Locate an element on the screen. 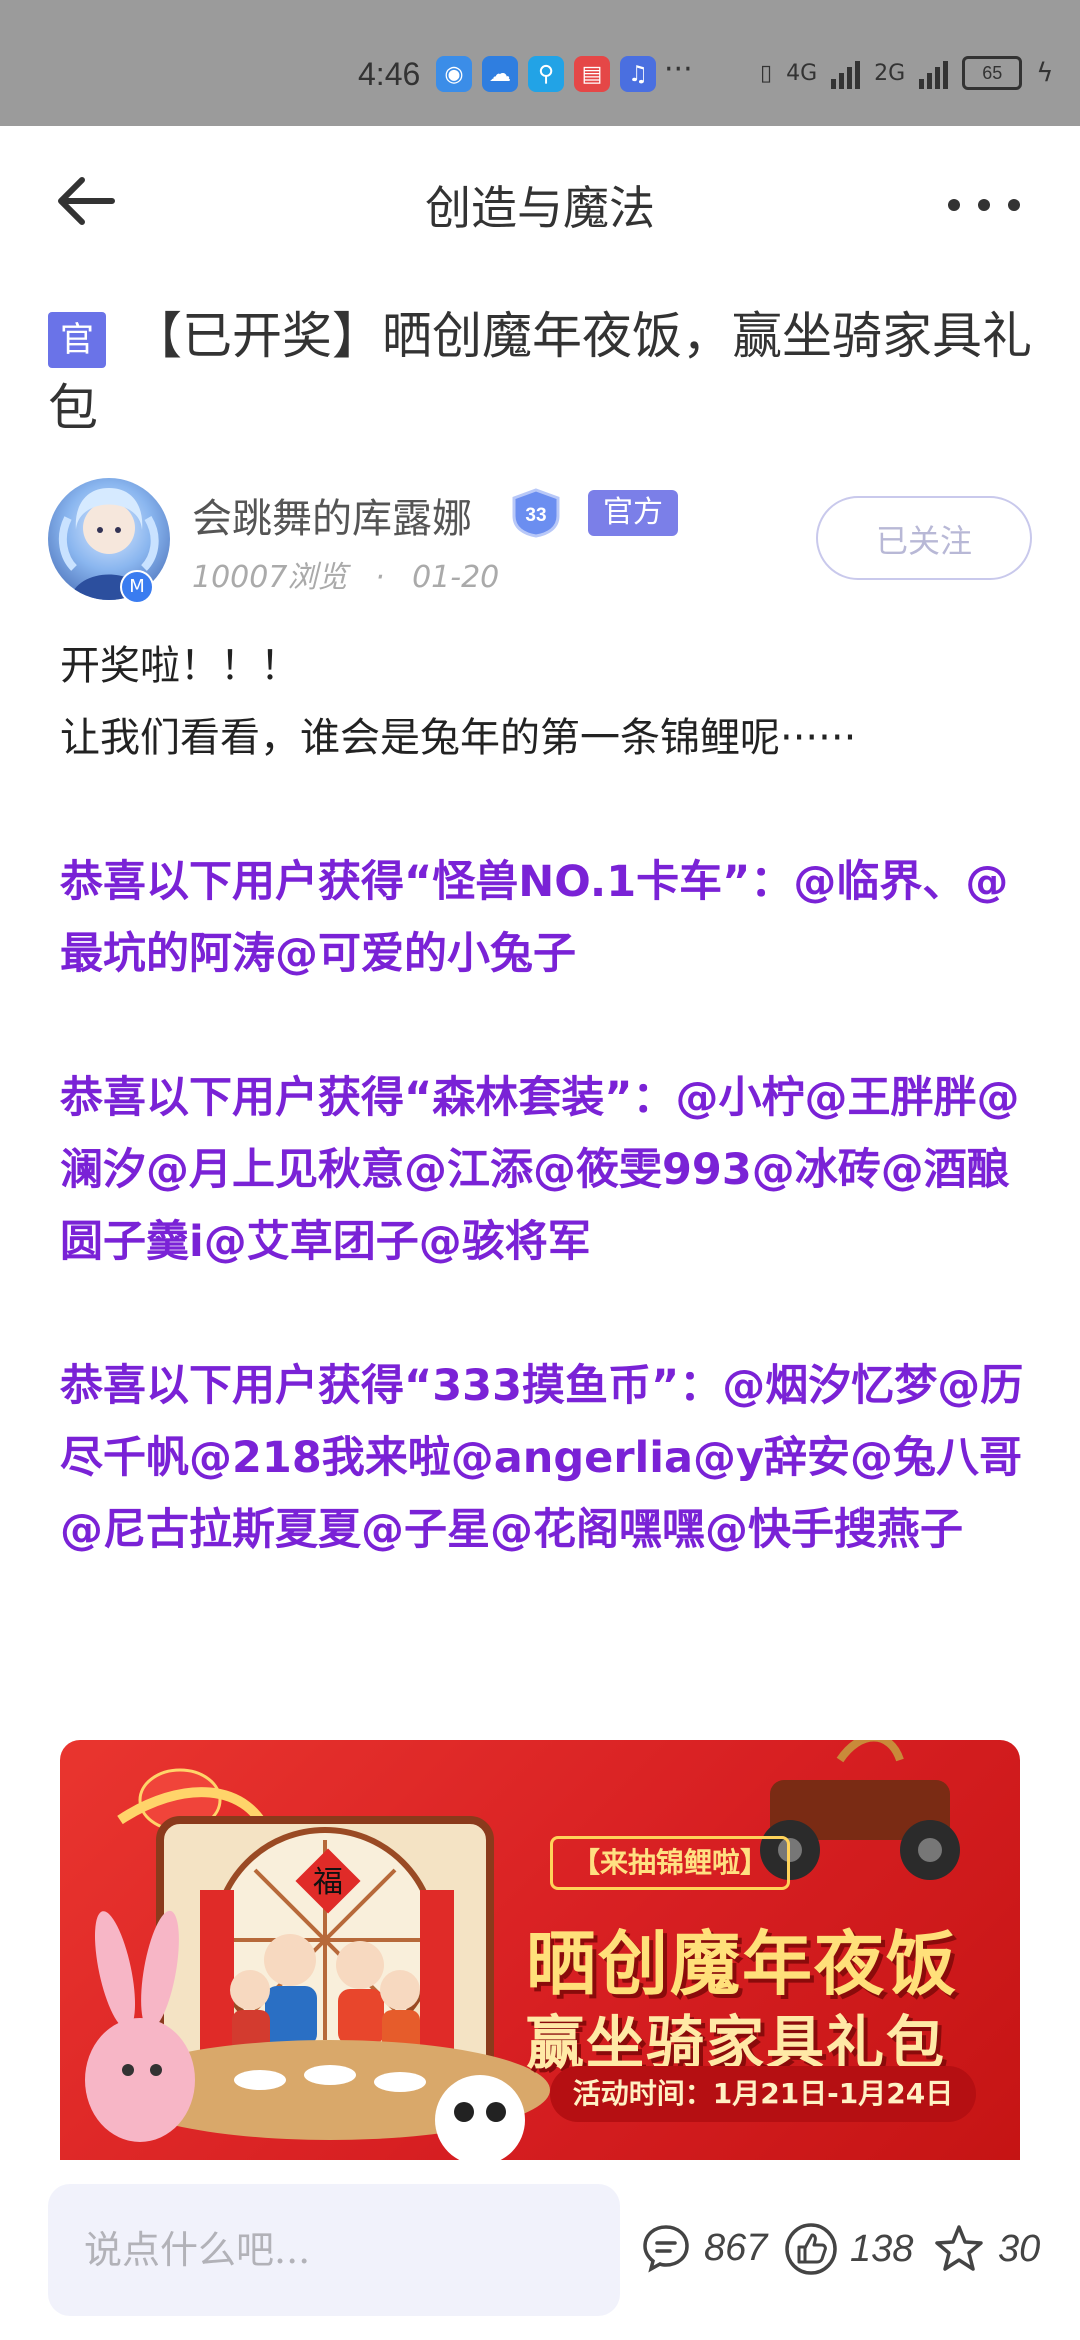 The height and width of the screenshot is (2340, 1080). body-line-2: 让我们看看，谁会是兔年的第一条锦鲤呢······ is located at coordinates (458, 738).